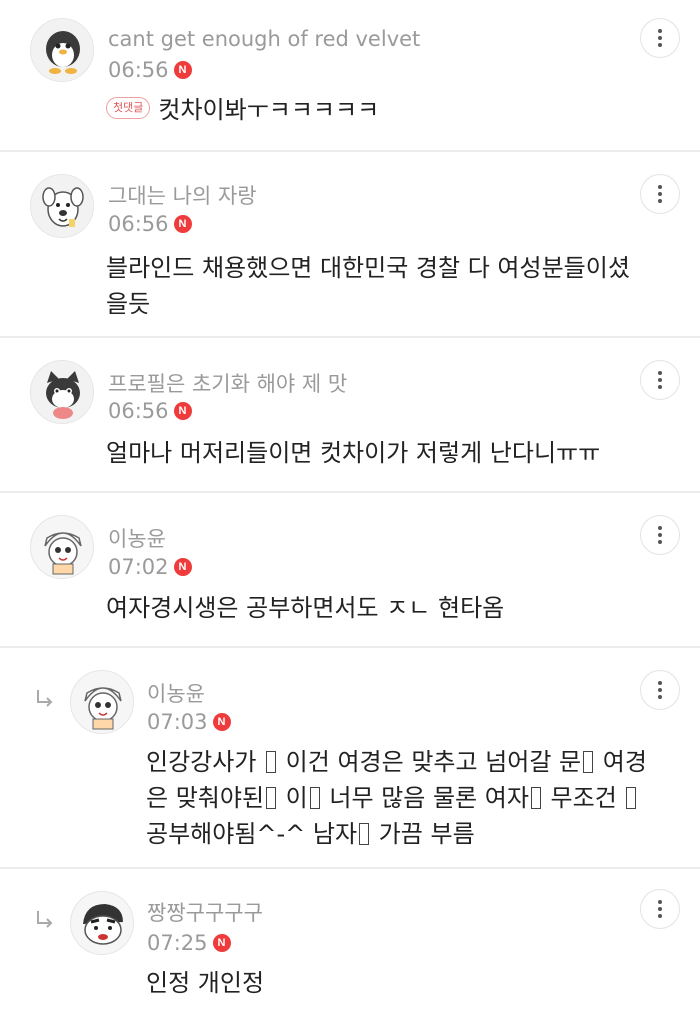 Image resolution: width=700 pixels, height=1017 pixels. I want to click on first-comment-badge: 첫댓글, so click(128, 108).